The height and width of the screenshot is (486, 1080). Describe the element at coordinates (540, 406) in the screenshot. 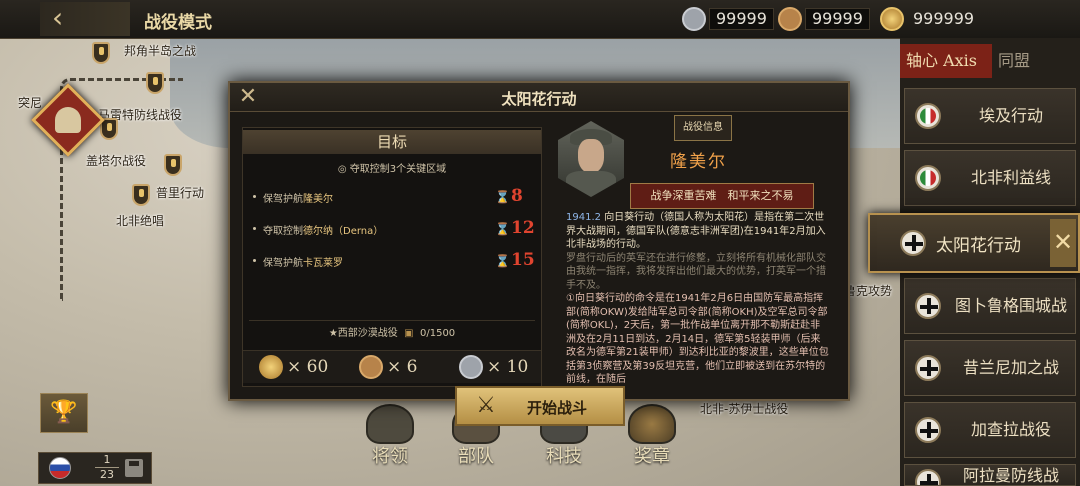

I see `start-battle-button: ⚔ 开始战斗` at that location.